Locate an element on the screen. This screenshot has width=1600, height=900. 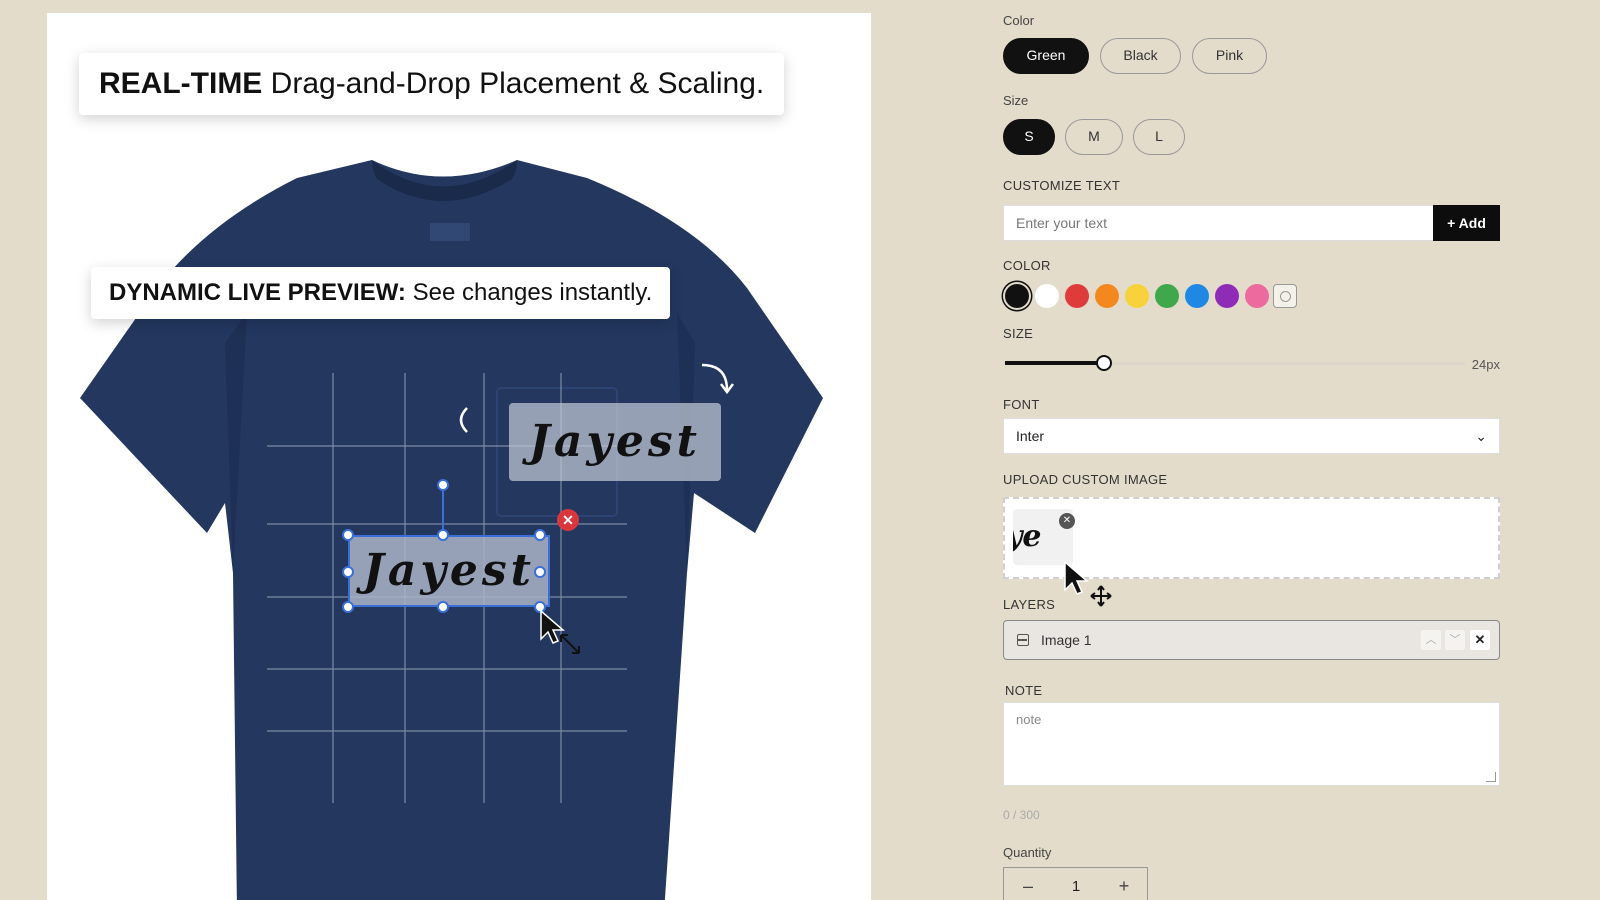
move-layer-up-icon: ︿ is located at coordinates (1431, 640).